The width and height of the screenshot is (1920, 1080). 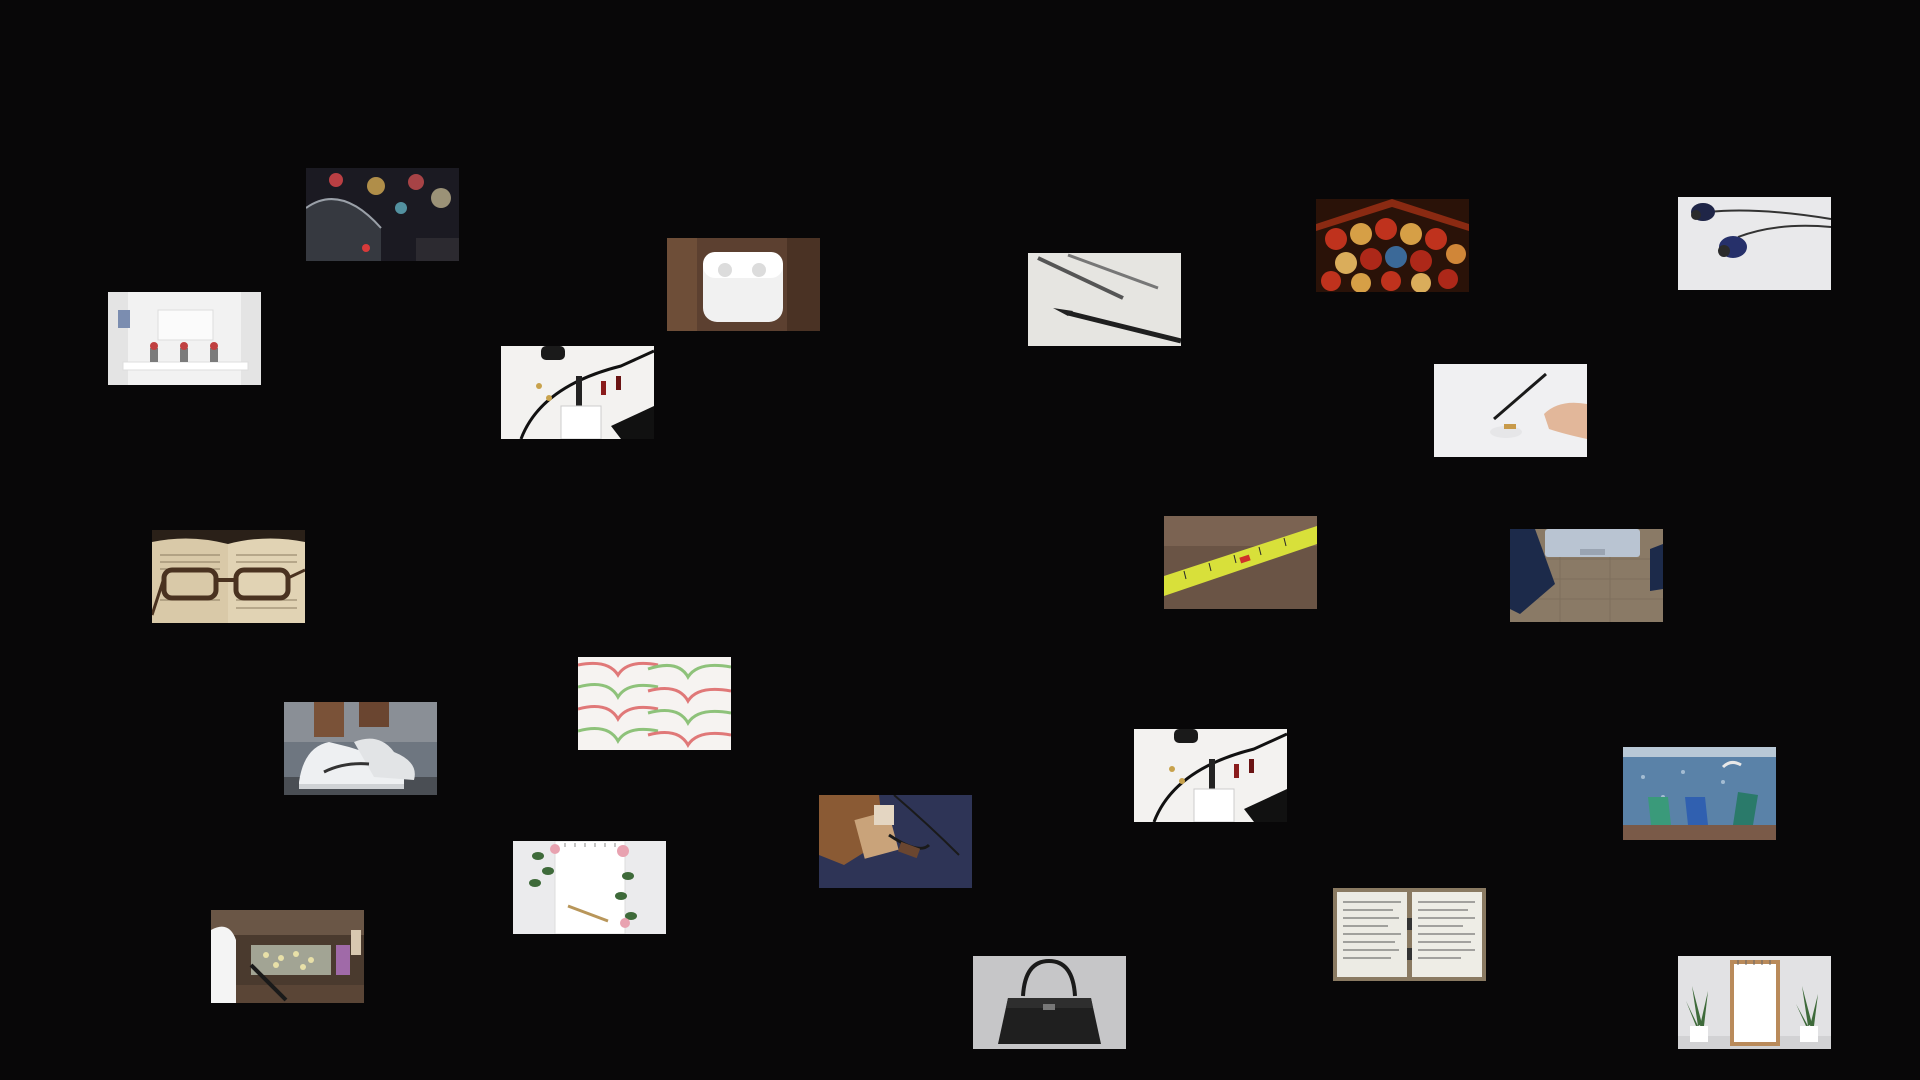 I want to click on thumb-drafting-tools, so click(x=1104, y=299).